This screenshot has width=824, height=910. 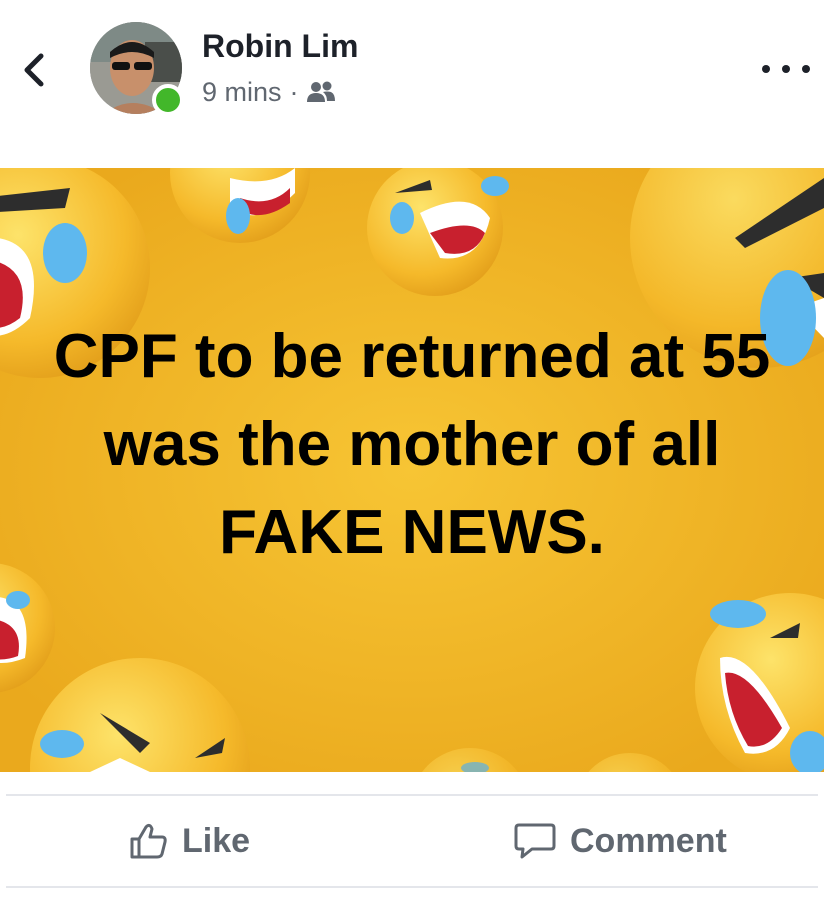 I want to click on comment-button: Comment, so click(x=620, y=841).